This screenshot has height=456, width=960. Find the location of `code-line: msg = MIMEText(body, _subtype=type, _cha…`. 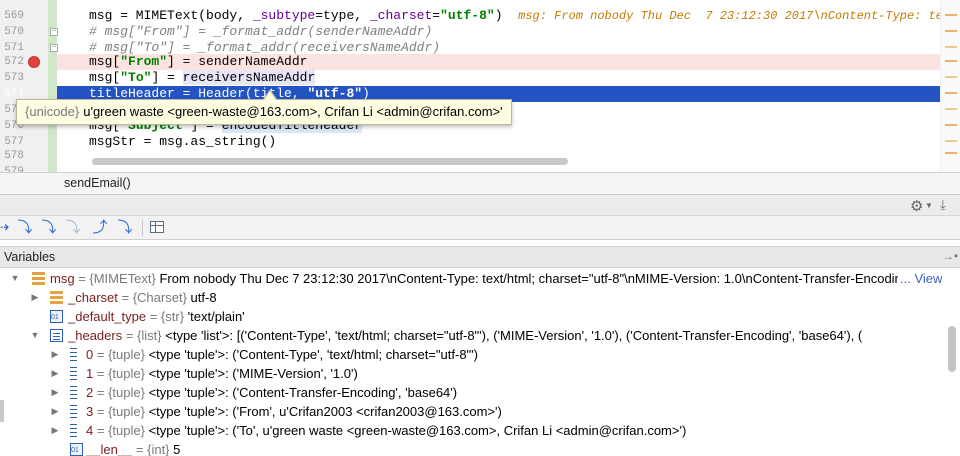

code-line: msg = MIMEText(body, _subtype=type, _cha… is located at coordinates (508, 16).